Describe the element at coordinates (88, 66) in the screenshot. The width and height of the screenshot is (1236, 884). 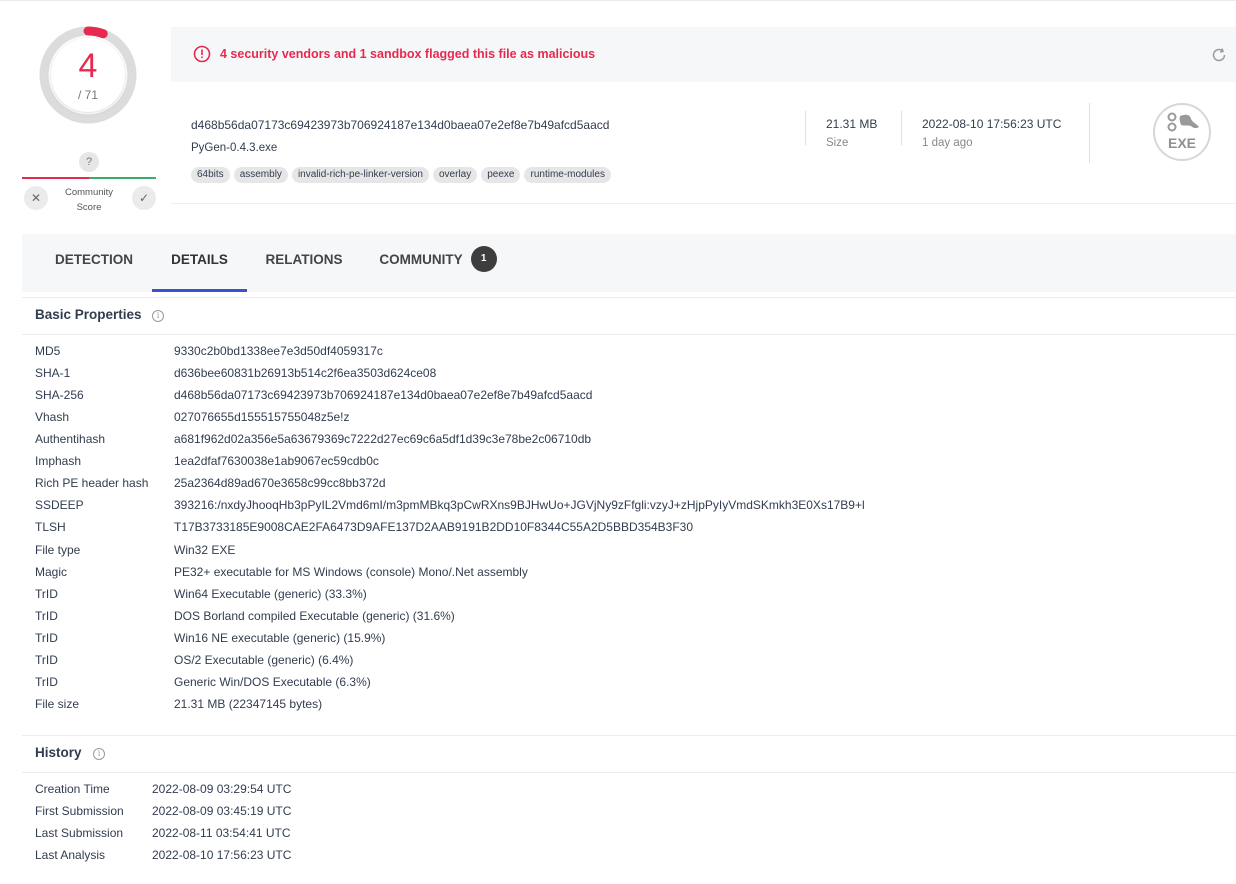
I see `detections-count: 4` at that location.